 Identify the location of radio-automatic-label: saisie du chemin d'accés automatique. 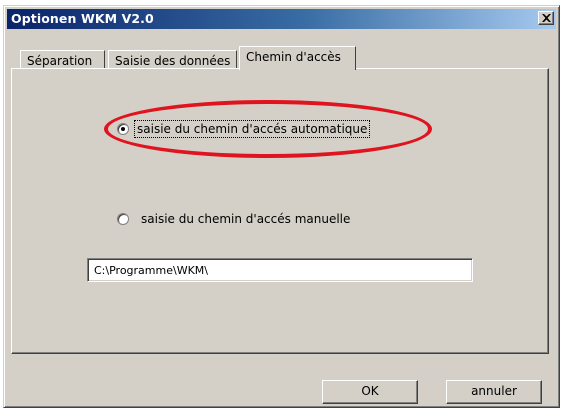
(252, 129).